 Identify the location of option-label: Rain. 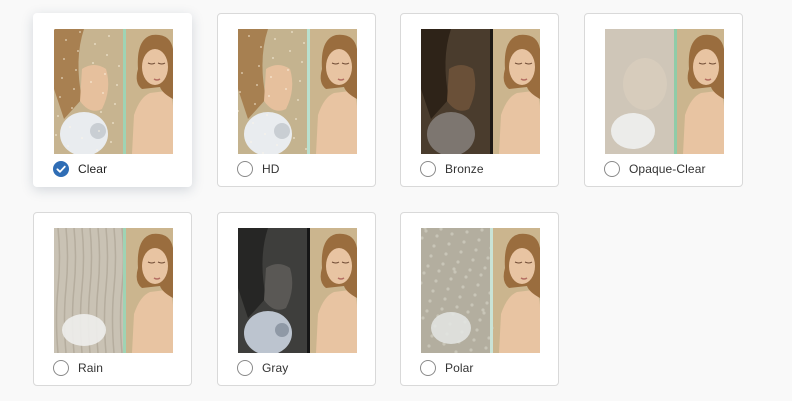
(91, 368).